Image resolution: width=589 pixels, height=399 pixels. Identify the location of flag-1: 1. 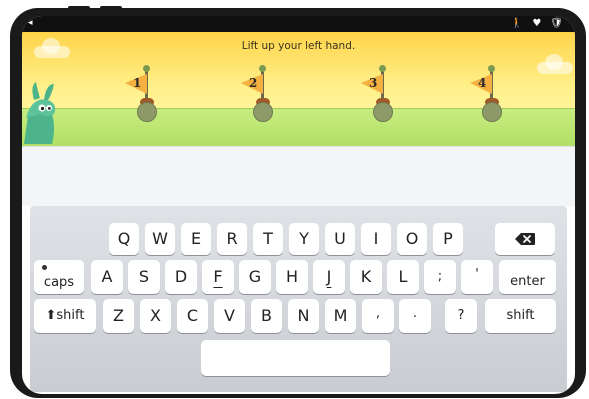
(145, 96).